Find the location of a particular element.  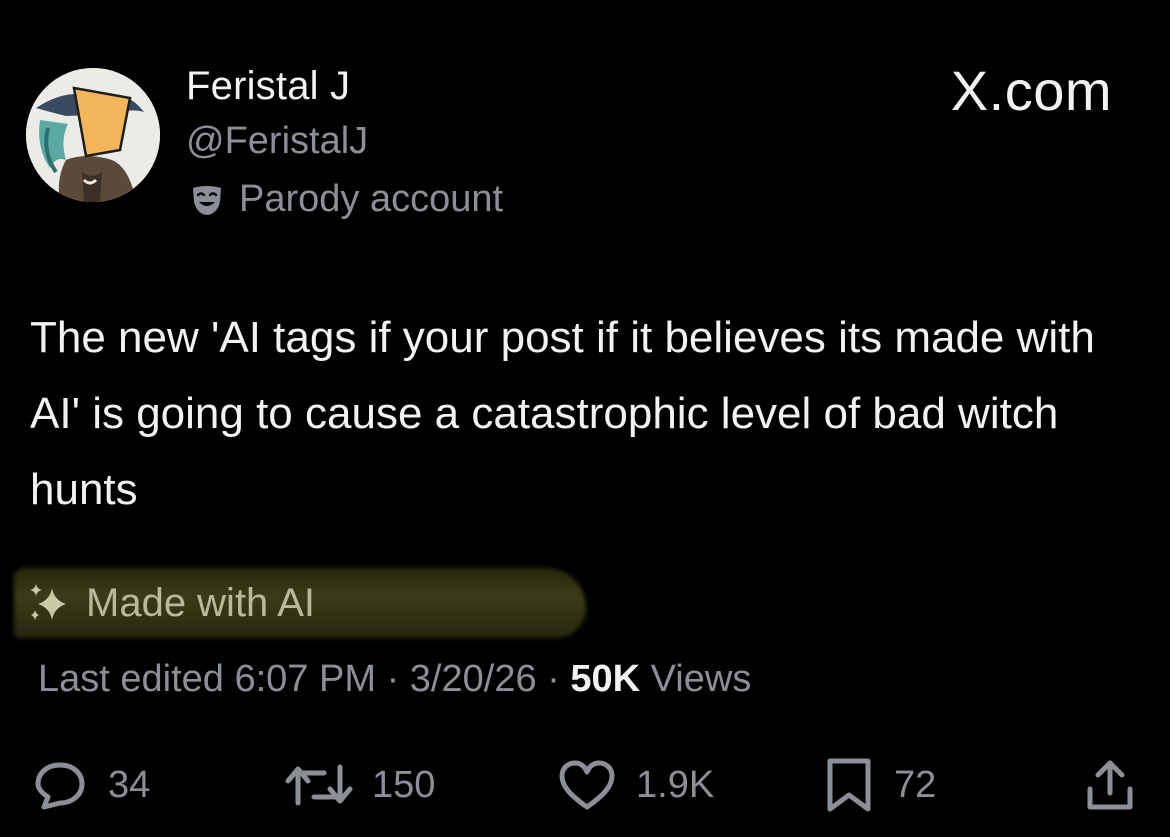

action-bar: 34 150 1.9K 72 is located at coordinates (585, 785).